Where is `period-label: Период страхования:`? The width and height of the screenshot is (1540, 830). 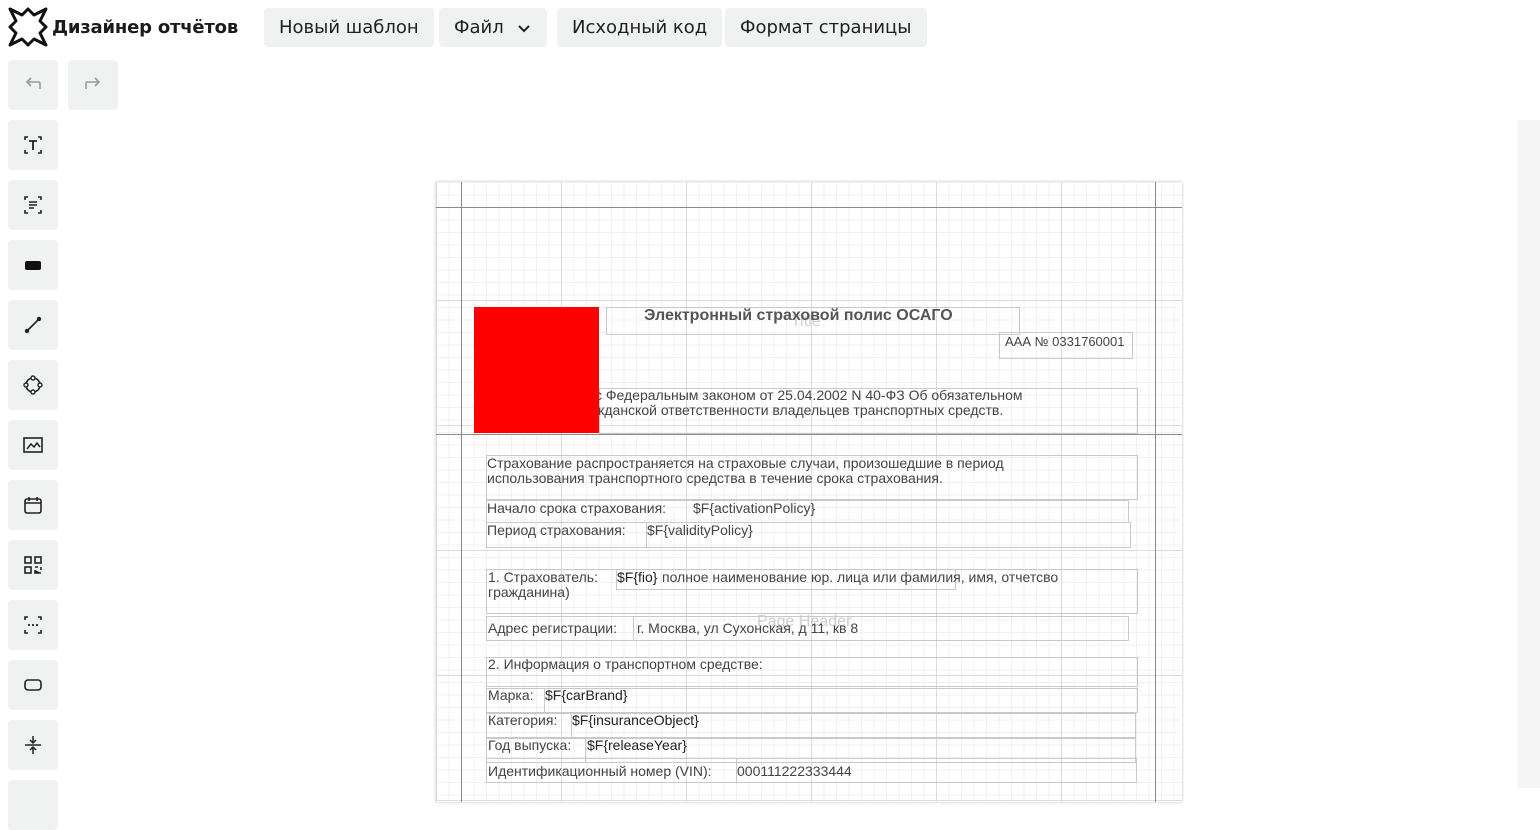 period-label: Период страхования: is located at coordinates (556, 530).